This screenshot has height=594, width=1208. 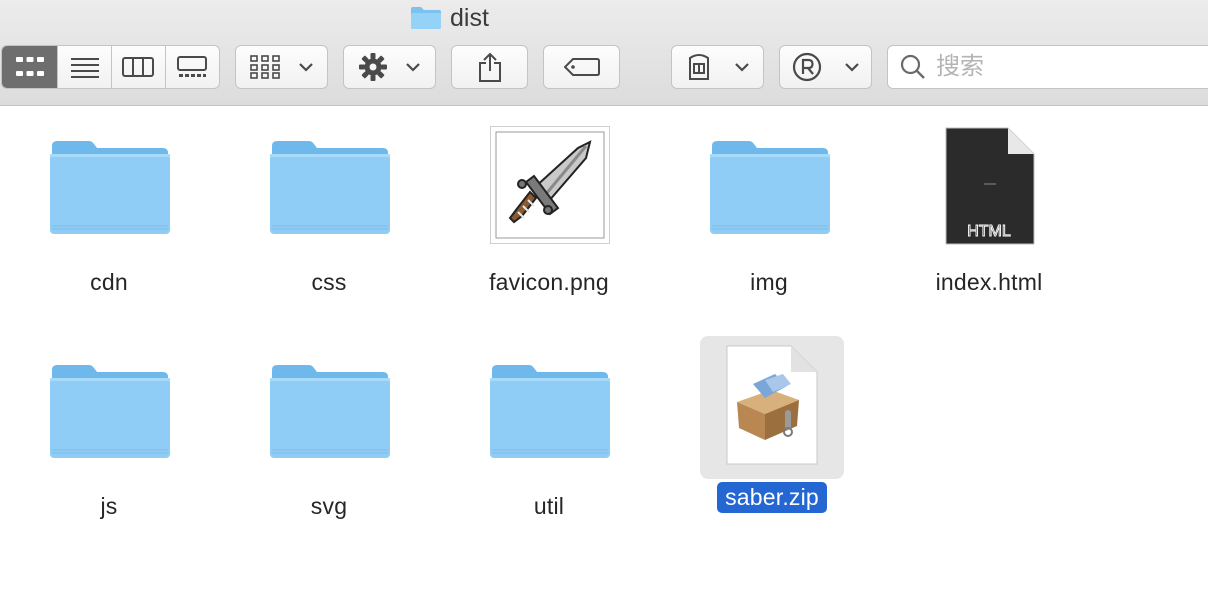 I want to click on file-name: index.html, so click(x=989, y=282).